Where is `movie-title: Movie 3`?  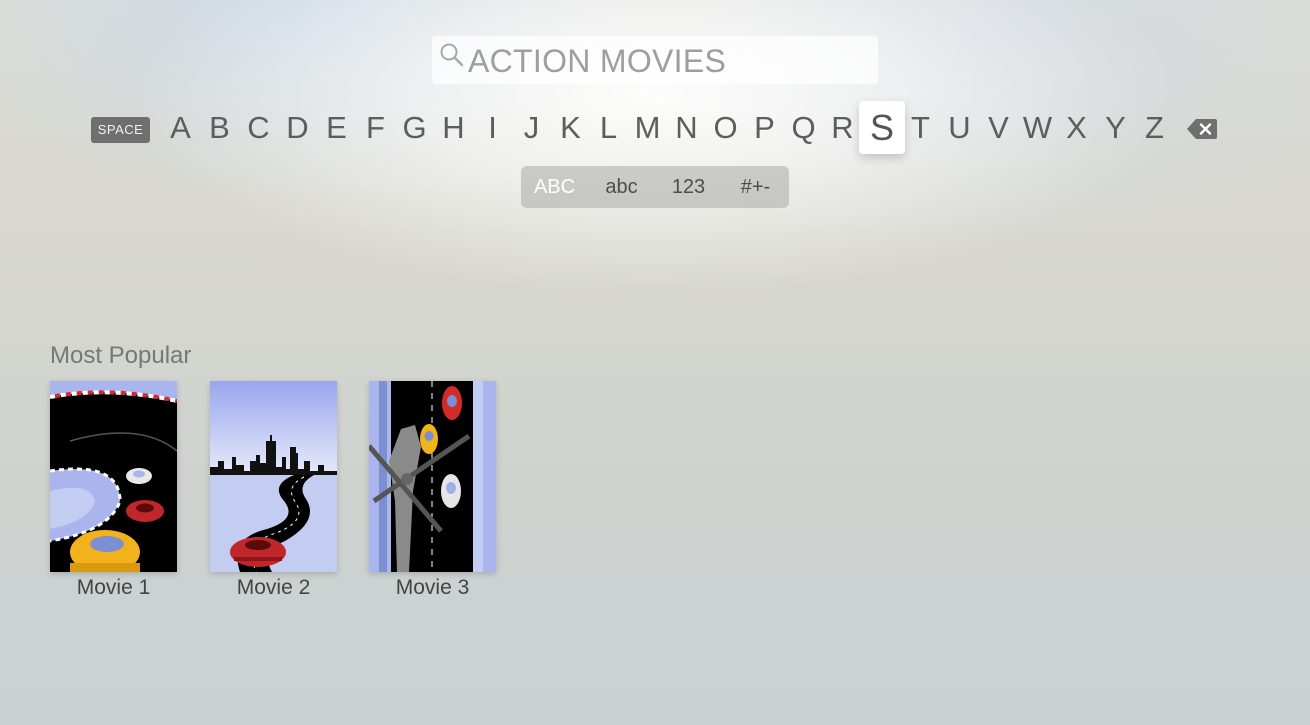
movie-title: Movie 3 is located at coordinates (432, 587).